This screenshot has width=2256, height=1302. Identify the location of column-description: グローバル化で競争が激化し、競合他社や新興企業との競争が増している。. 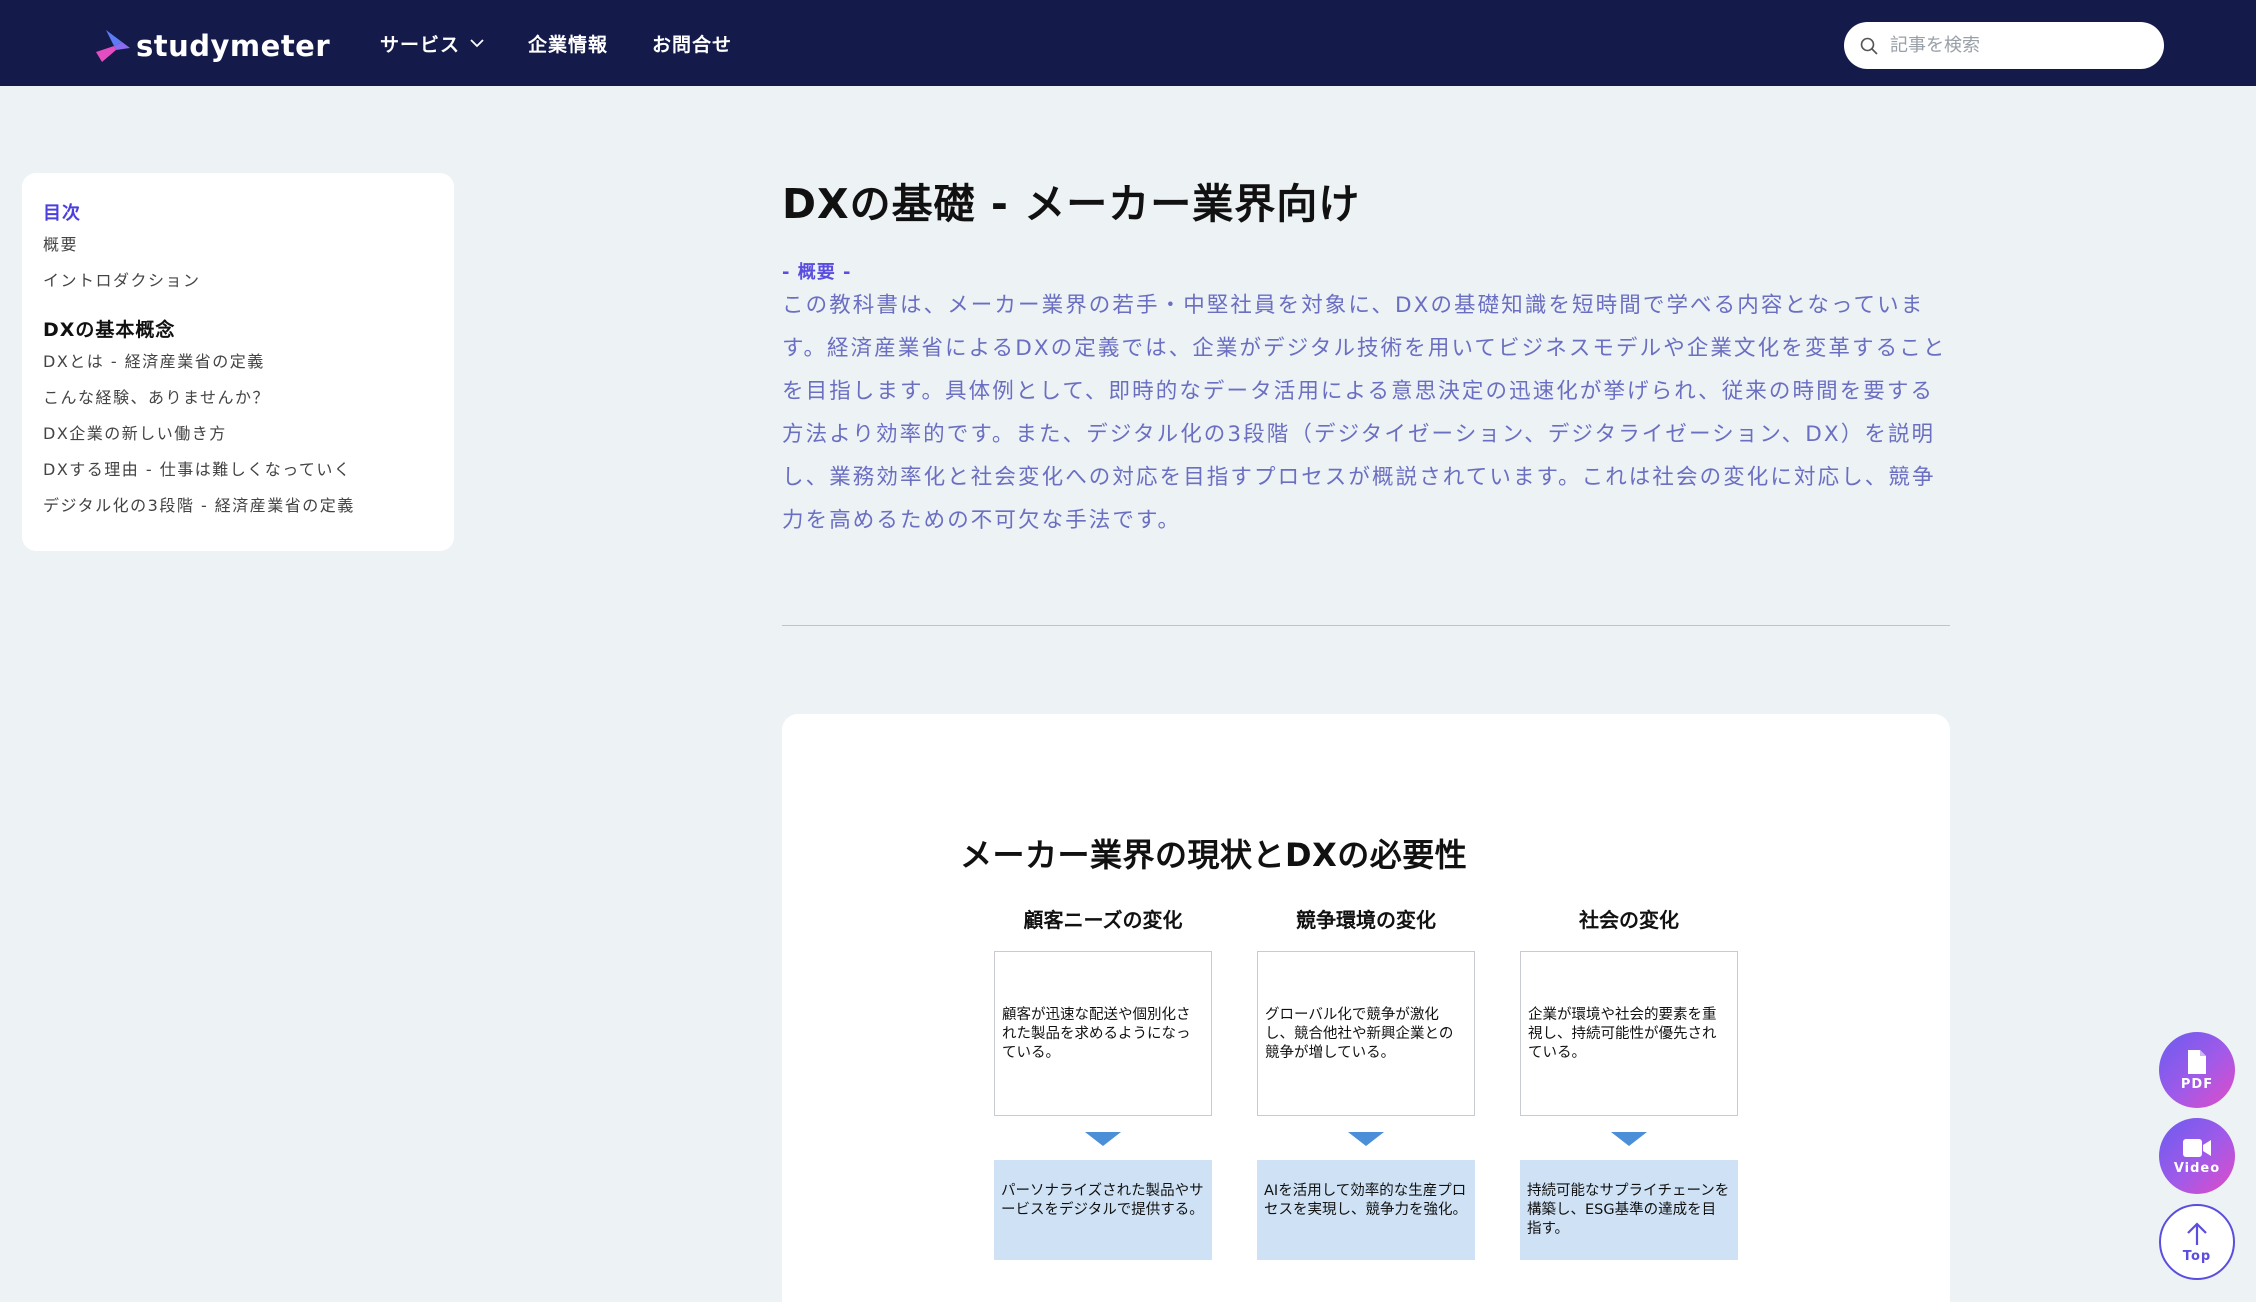
(1366, 1033).